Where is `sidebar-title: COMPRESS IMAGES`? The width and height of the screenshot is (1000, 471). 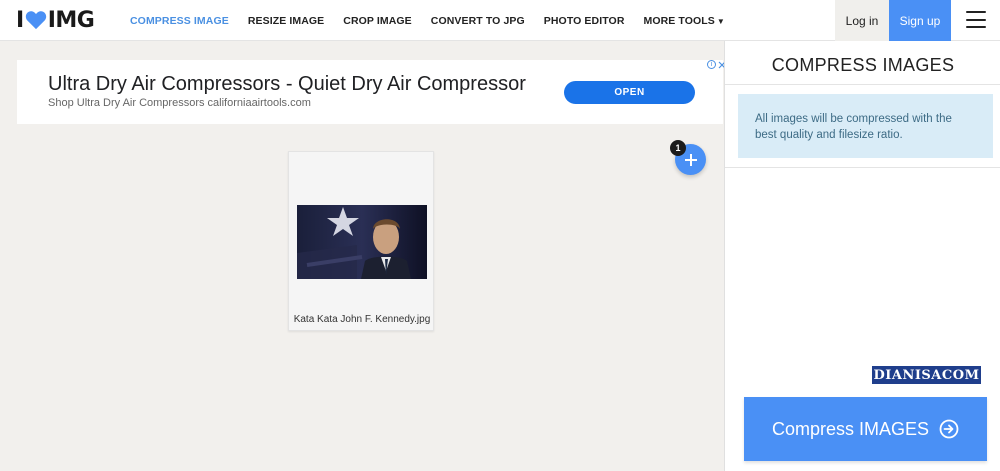 sidebar-title: COMPRESS IMAGES is located at coordinates (863, 65).